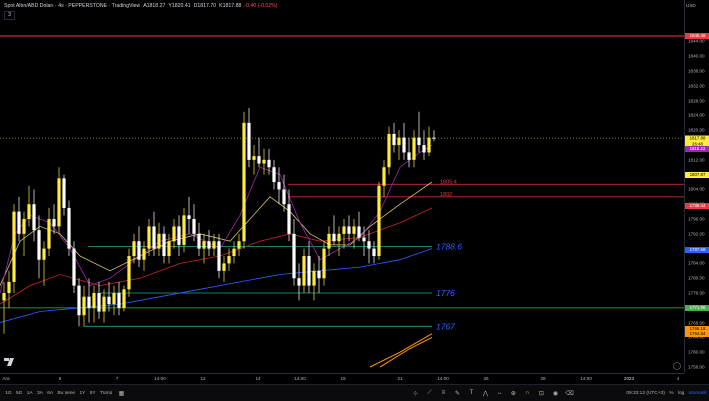  I want to click on currency-label: USD, so click(691, 5).